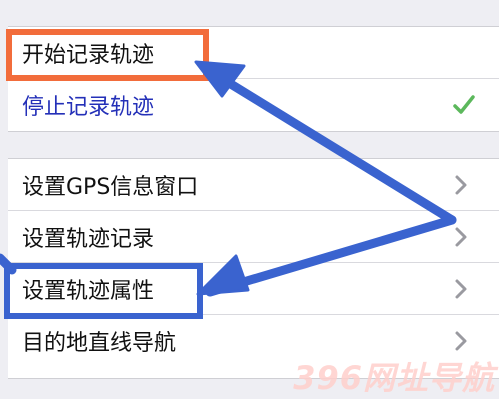 The height and width of the screenshot is (399, 499). I want to click on destination-navigation-label: 目的地直线导航, so click(99, 343).